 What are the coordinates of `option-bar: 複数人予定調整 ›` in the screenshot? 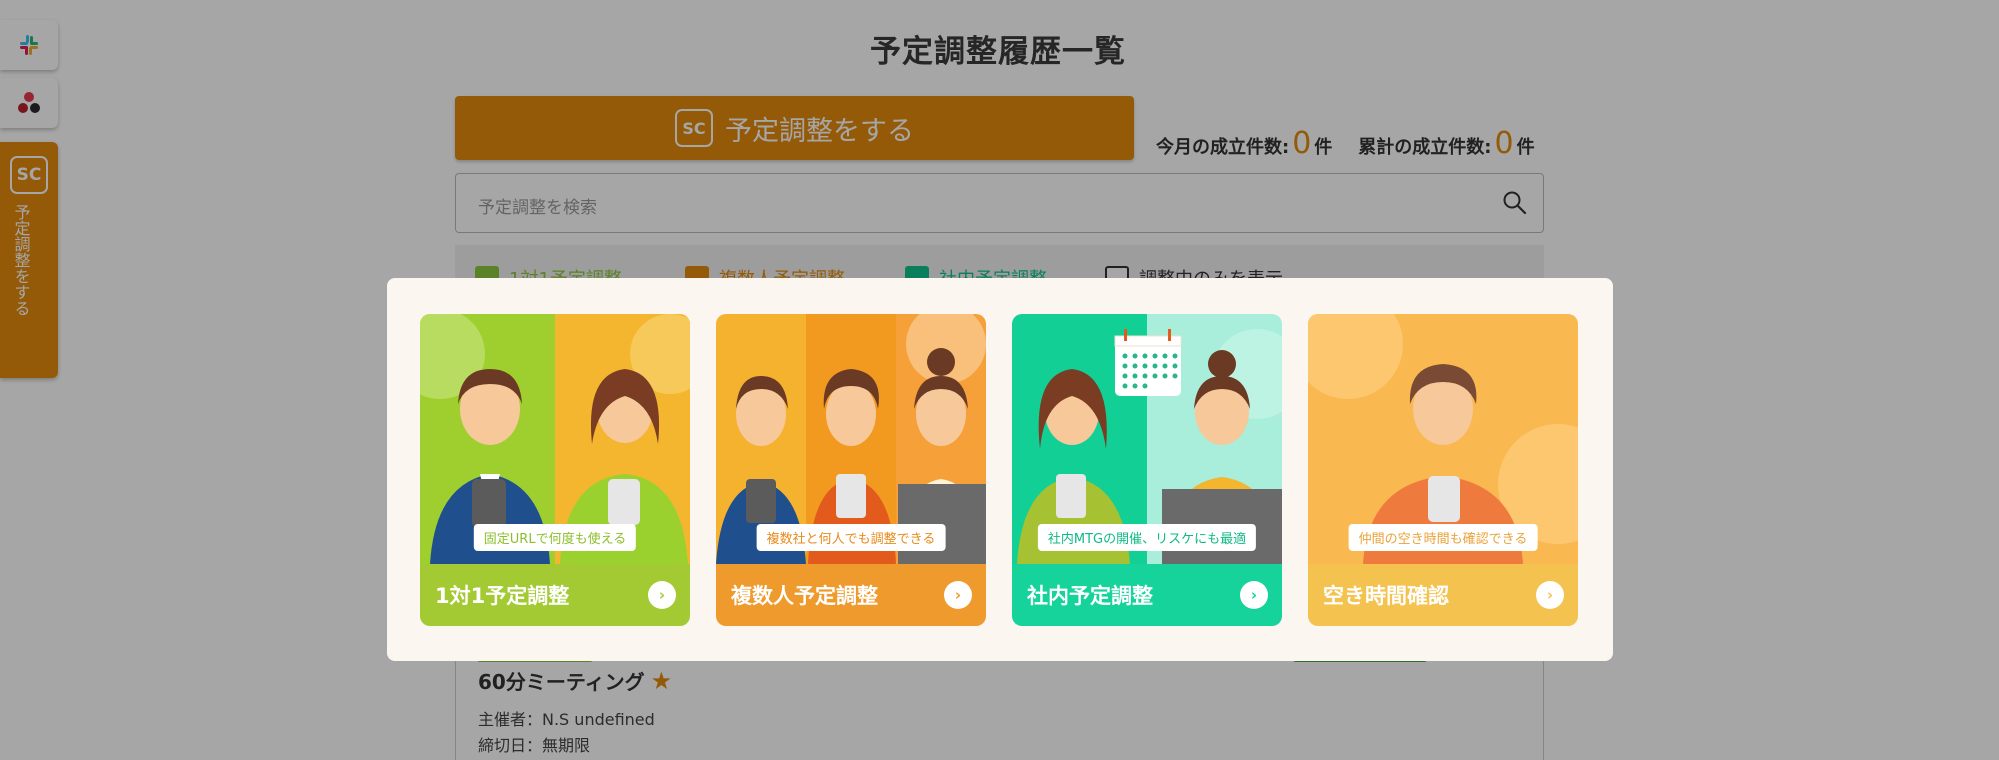 It's located at (851, 595).